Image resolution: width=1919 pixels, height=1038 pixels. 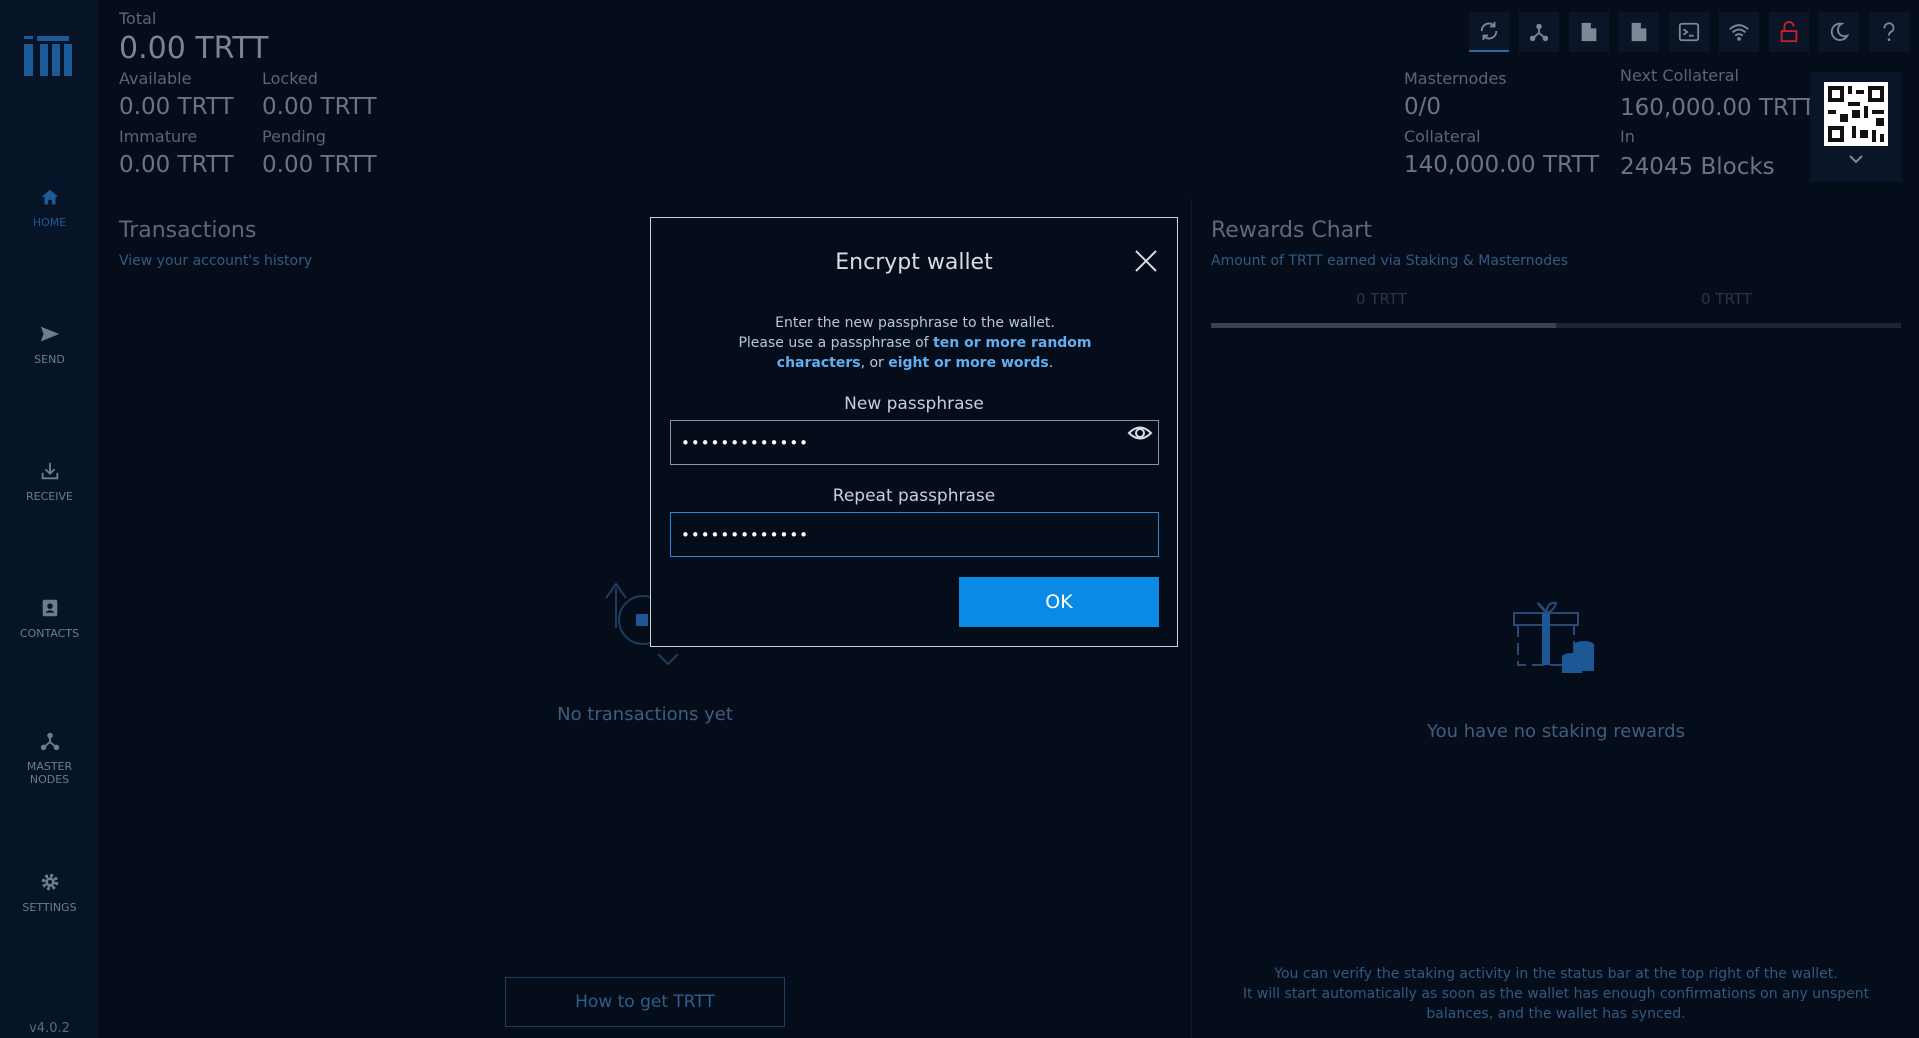 I want to click on ok-button: OK, so click(x=1059, y=602).